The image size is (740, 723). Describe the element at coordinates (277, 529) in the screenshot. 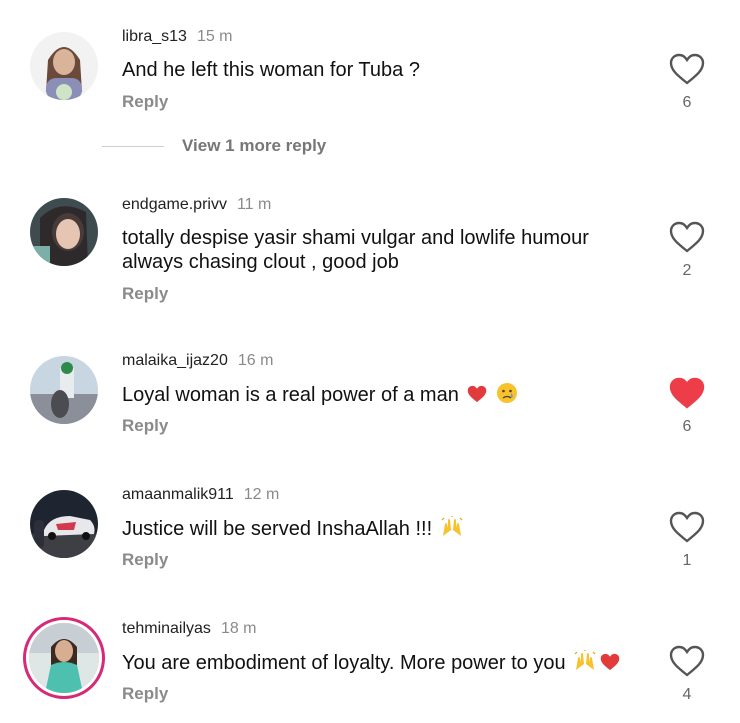

I see `comment-text-body: Justice will be served InshaAllah !!!` at that location.